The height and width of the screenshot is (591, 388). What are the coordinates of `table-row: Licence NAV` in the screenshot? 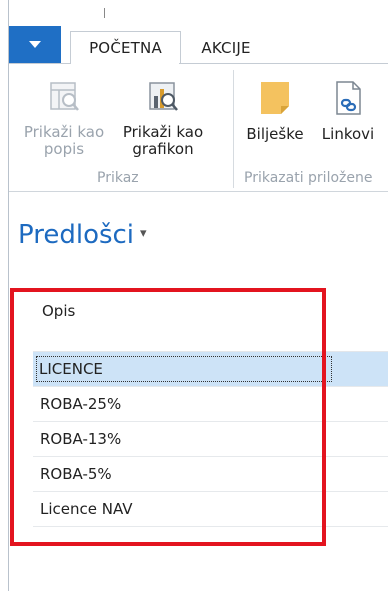 It's located at (210, 509).